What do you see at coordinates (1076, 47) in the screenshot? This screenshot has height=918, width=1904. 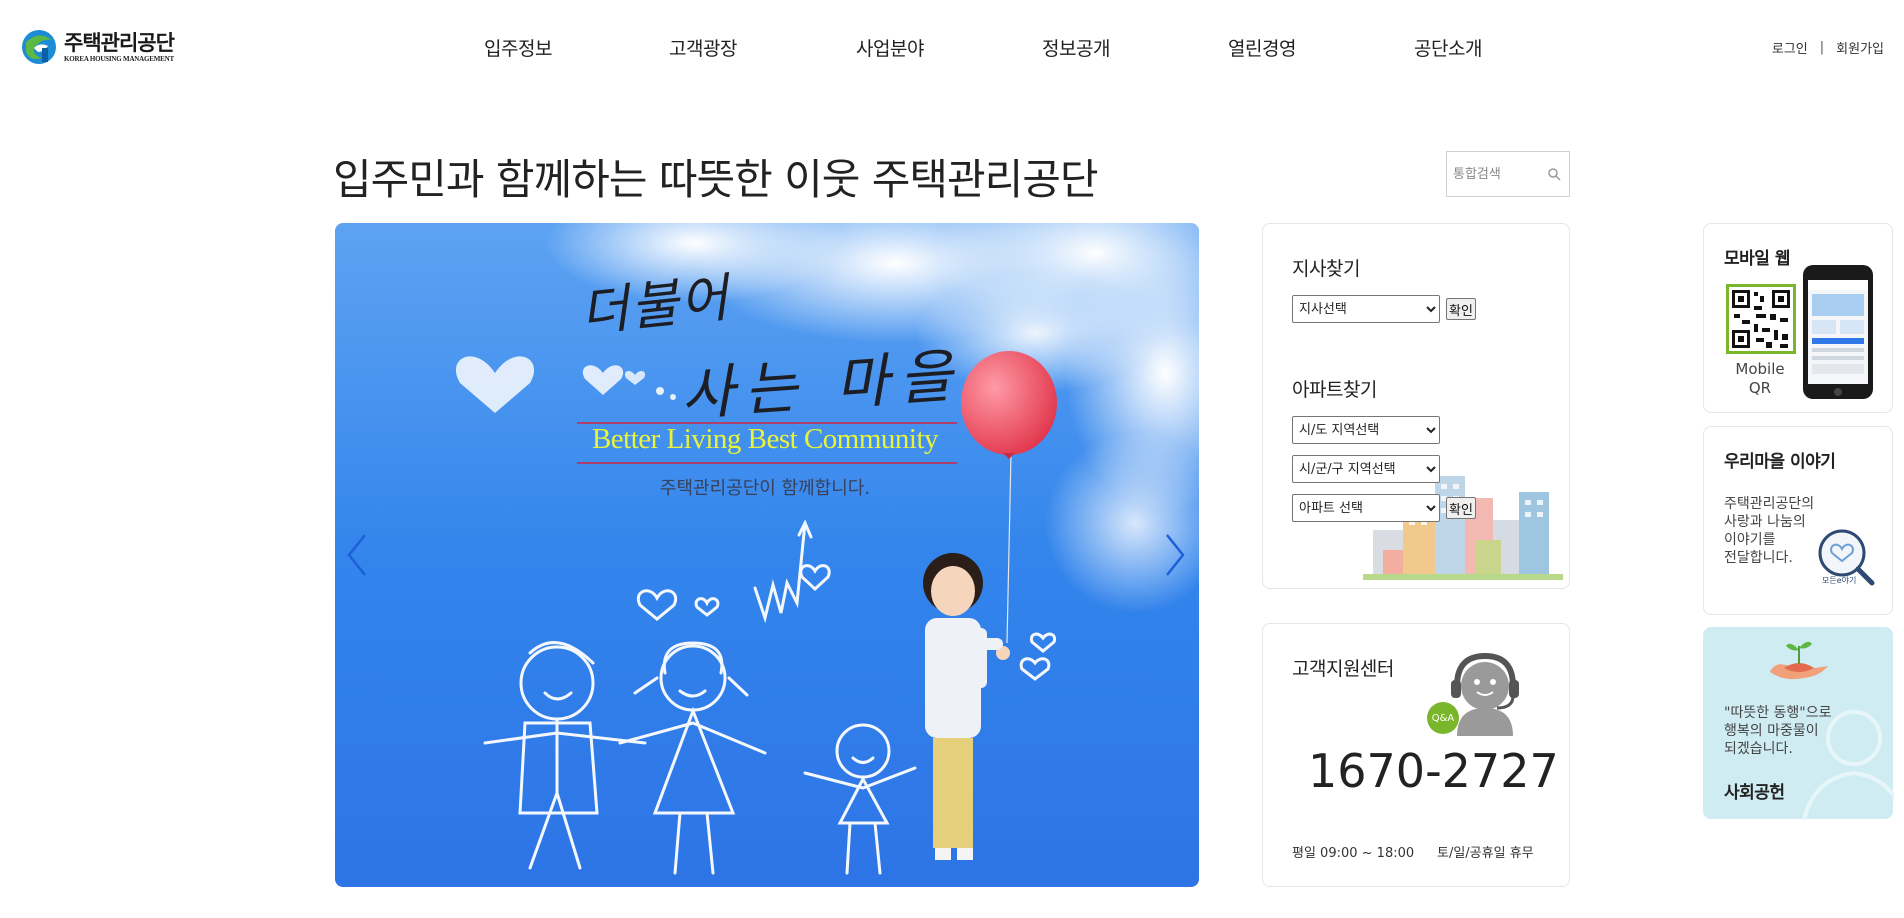 I see `nav-item-disclosure: 정보공개` at bounding box center [1076, 47].